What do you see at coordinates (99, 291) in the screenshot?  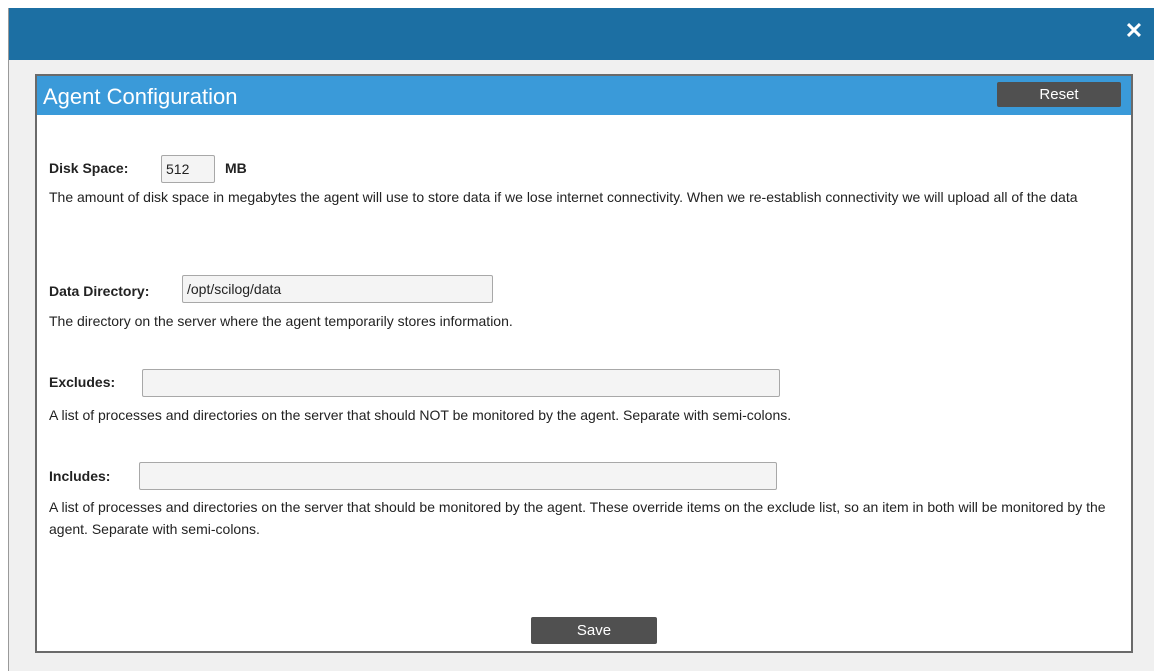 I see `data-directory-label: Data Directory:` at bounding box center [99, 291].